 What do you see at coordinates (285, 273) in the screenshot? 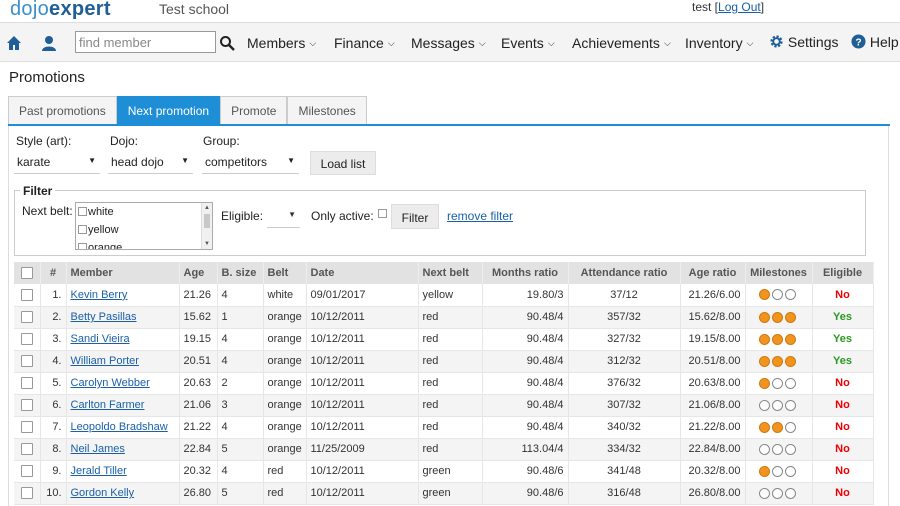
I see `column-header: Belt` at bounding box center [285, 273].